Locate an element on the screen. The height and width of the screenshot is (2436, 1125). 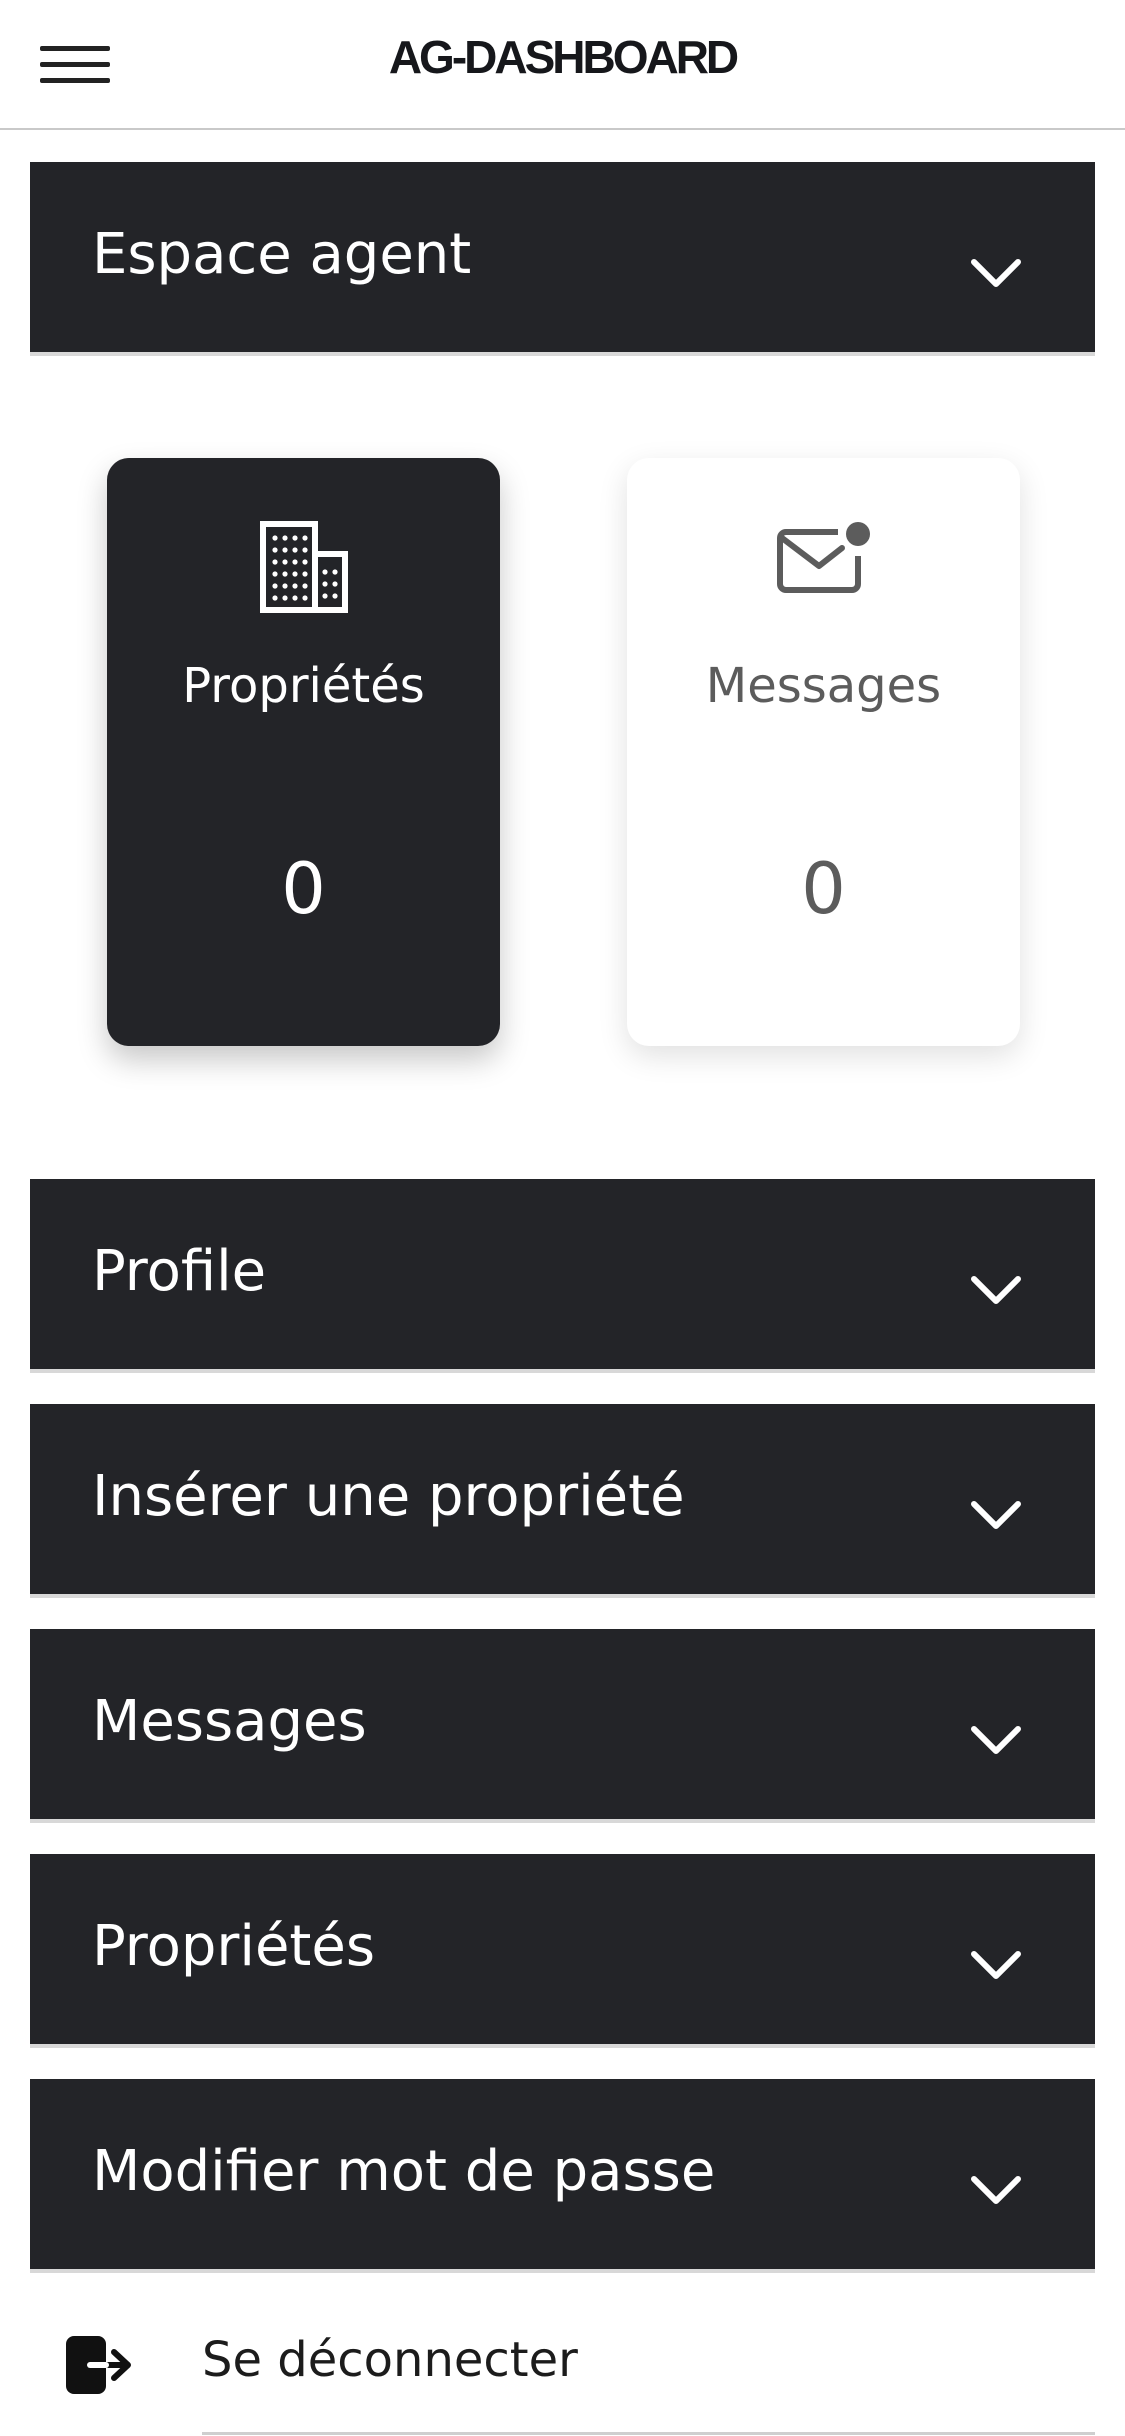
logout-button: Se déconnecter is located at coordinates (562, 2363).